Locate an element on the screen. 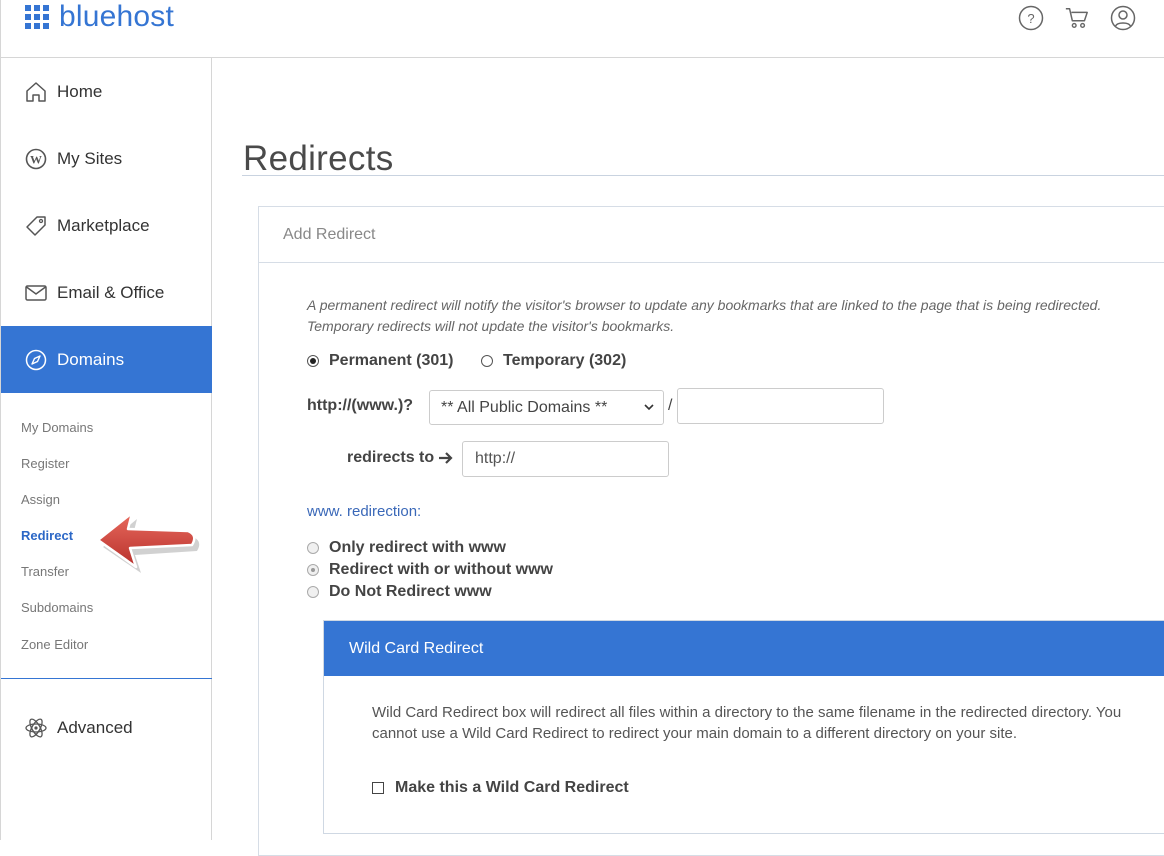 This screenshot has width=1164, height=856. redirects-to-text: redirects to is located at coordinates (391, 457).